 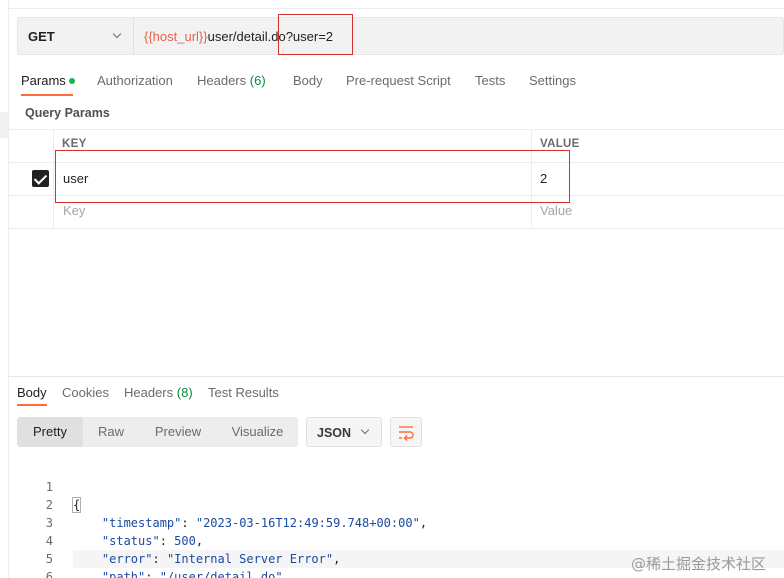 What do you see at coordinates (49, 574) in the screenshot?
I see `line-number: 6` at bounding box center [49, 574].